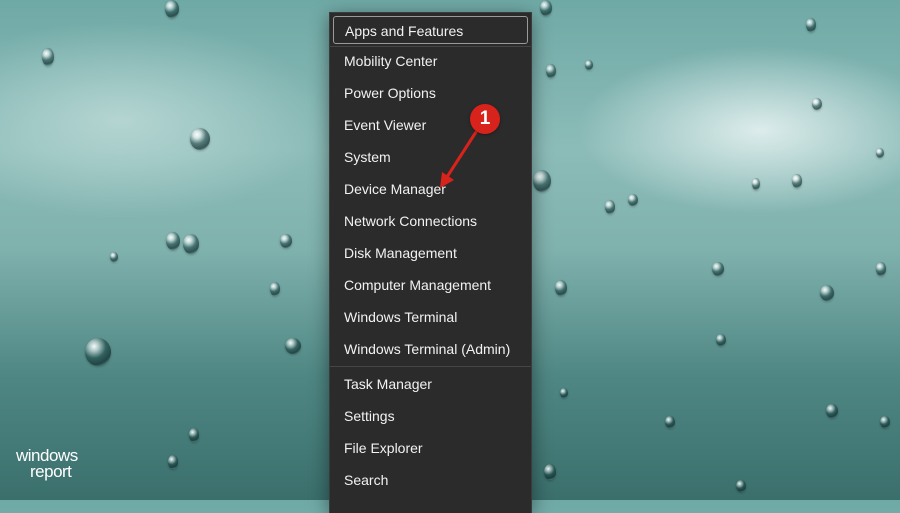 This screenshot has height=513, width=900. I want to click on menu-item-file-explorer: File Explorer, so click(430, 448).